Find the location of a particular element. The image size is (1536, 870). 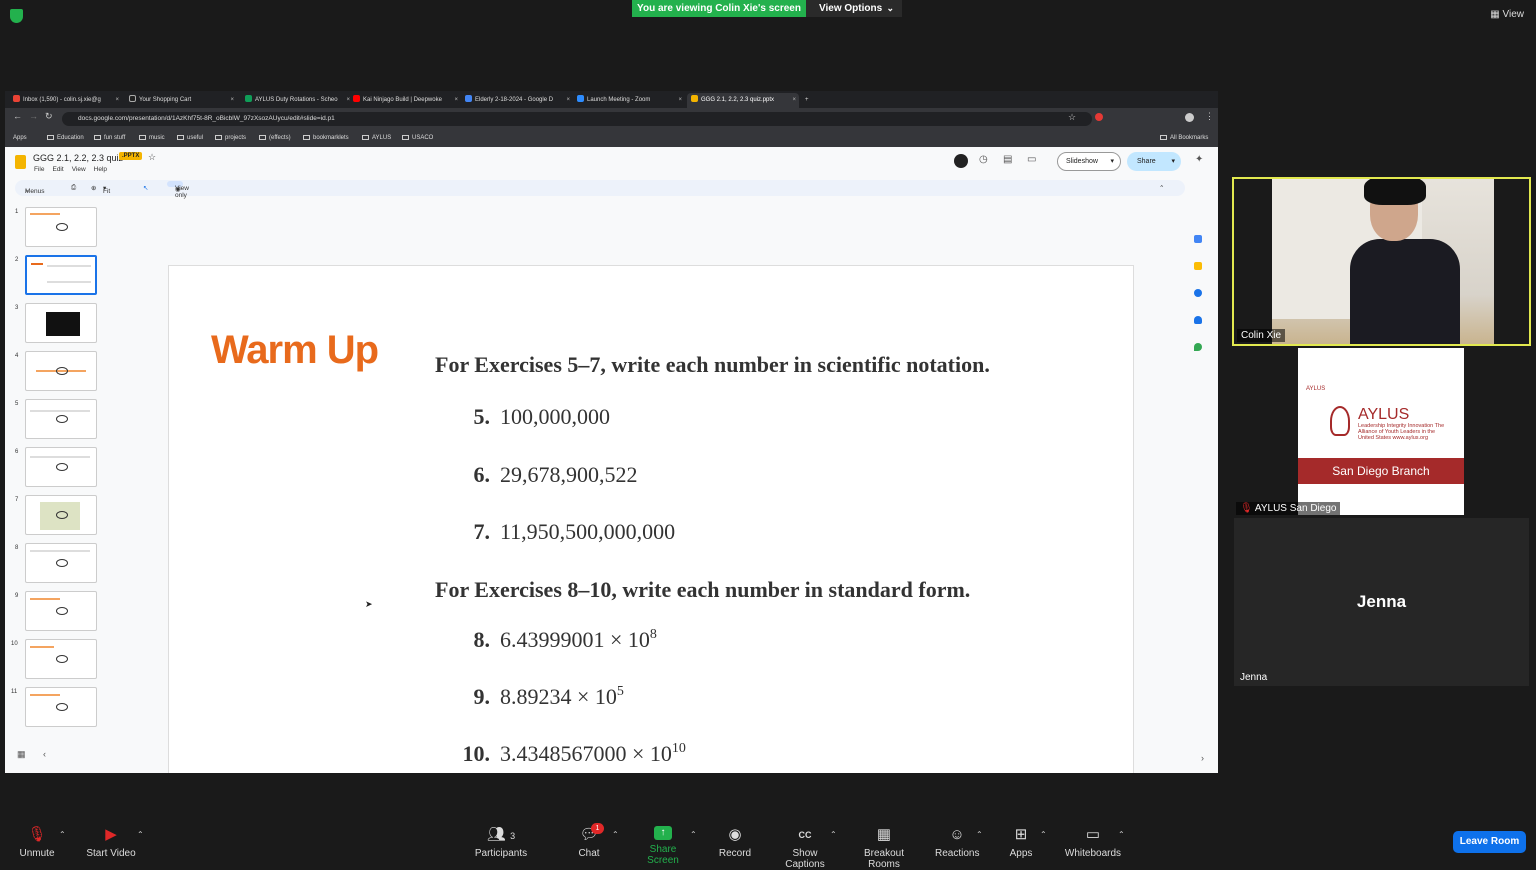

select-tool-icon: ↖ is located at coordinates (145, 188).